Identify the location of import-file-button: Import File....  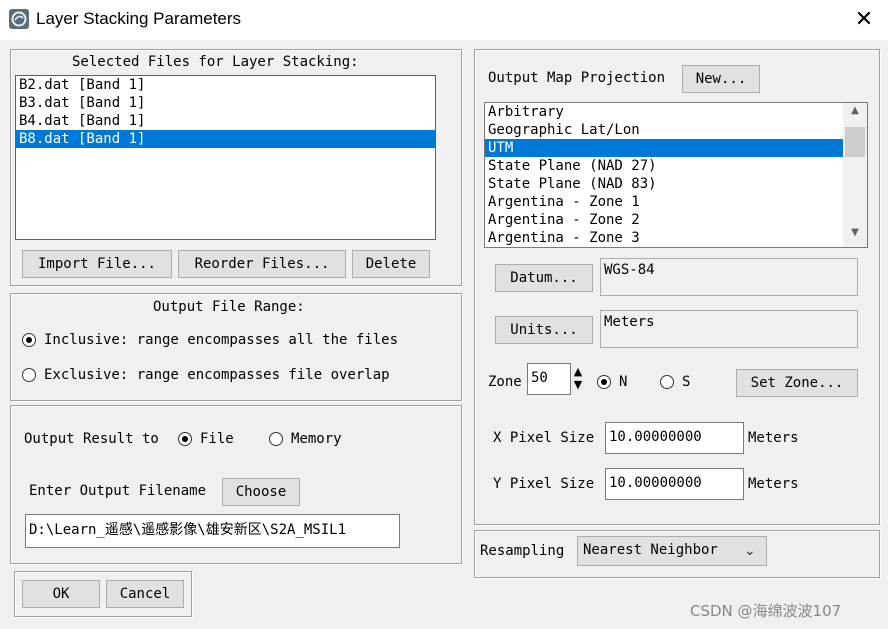
(97, 264).